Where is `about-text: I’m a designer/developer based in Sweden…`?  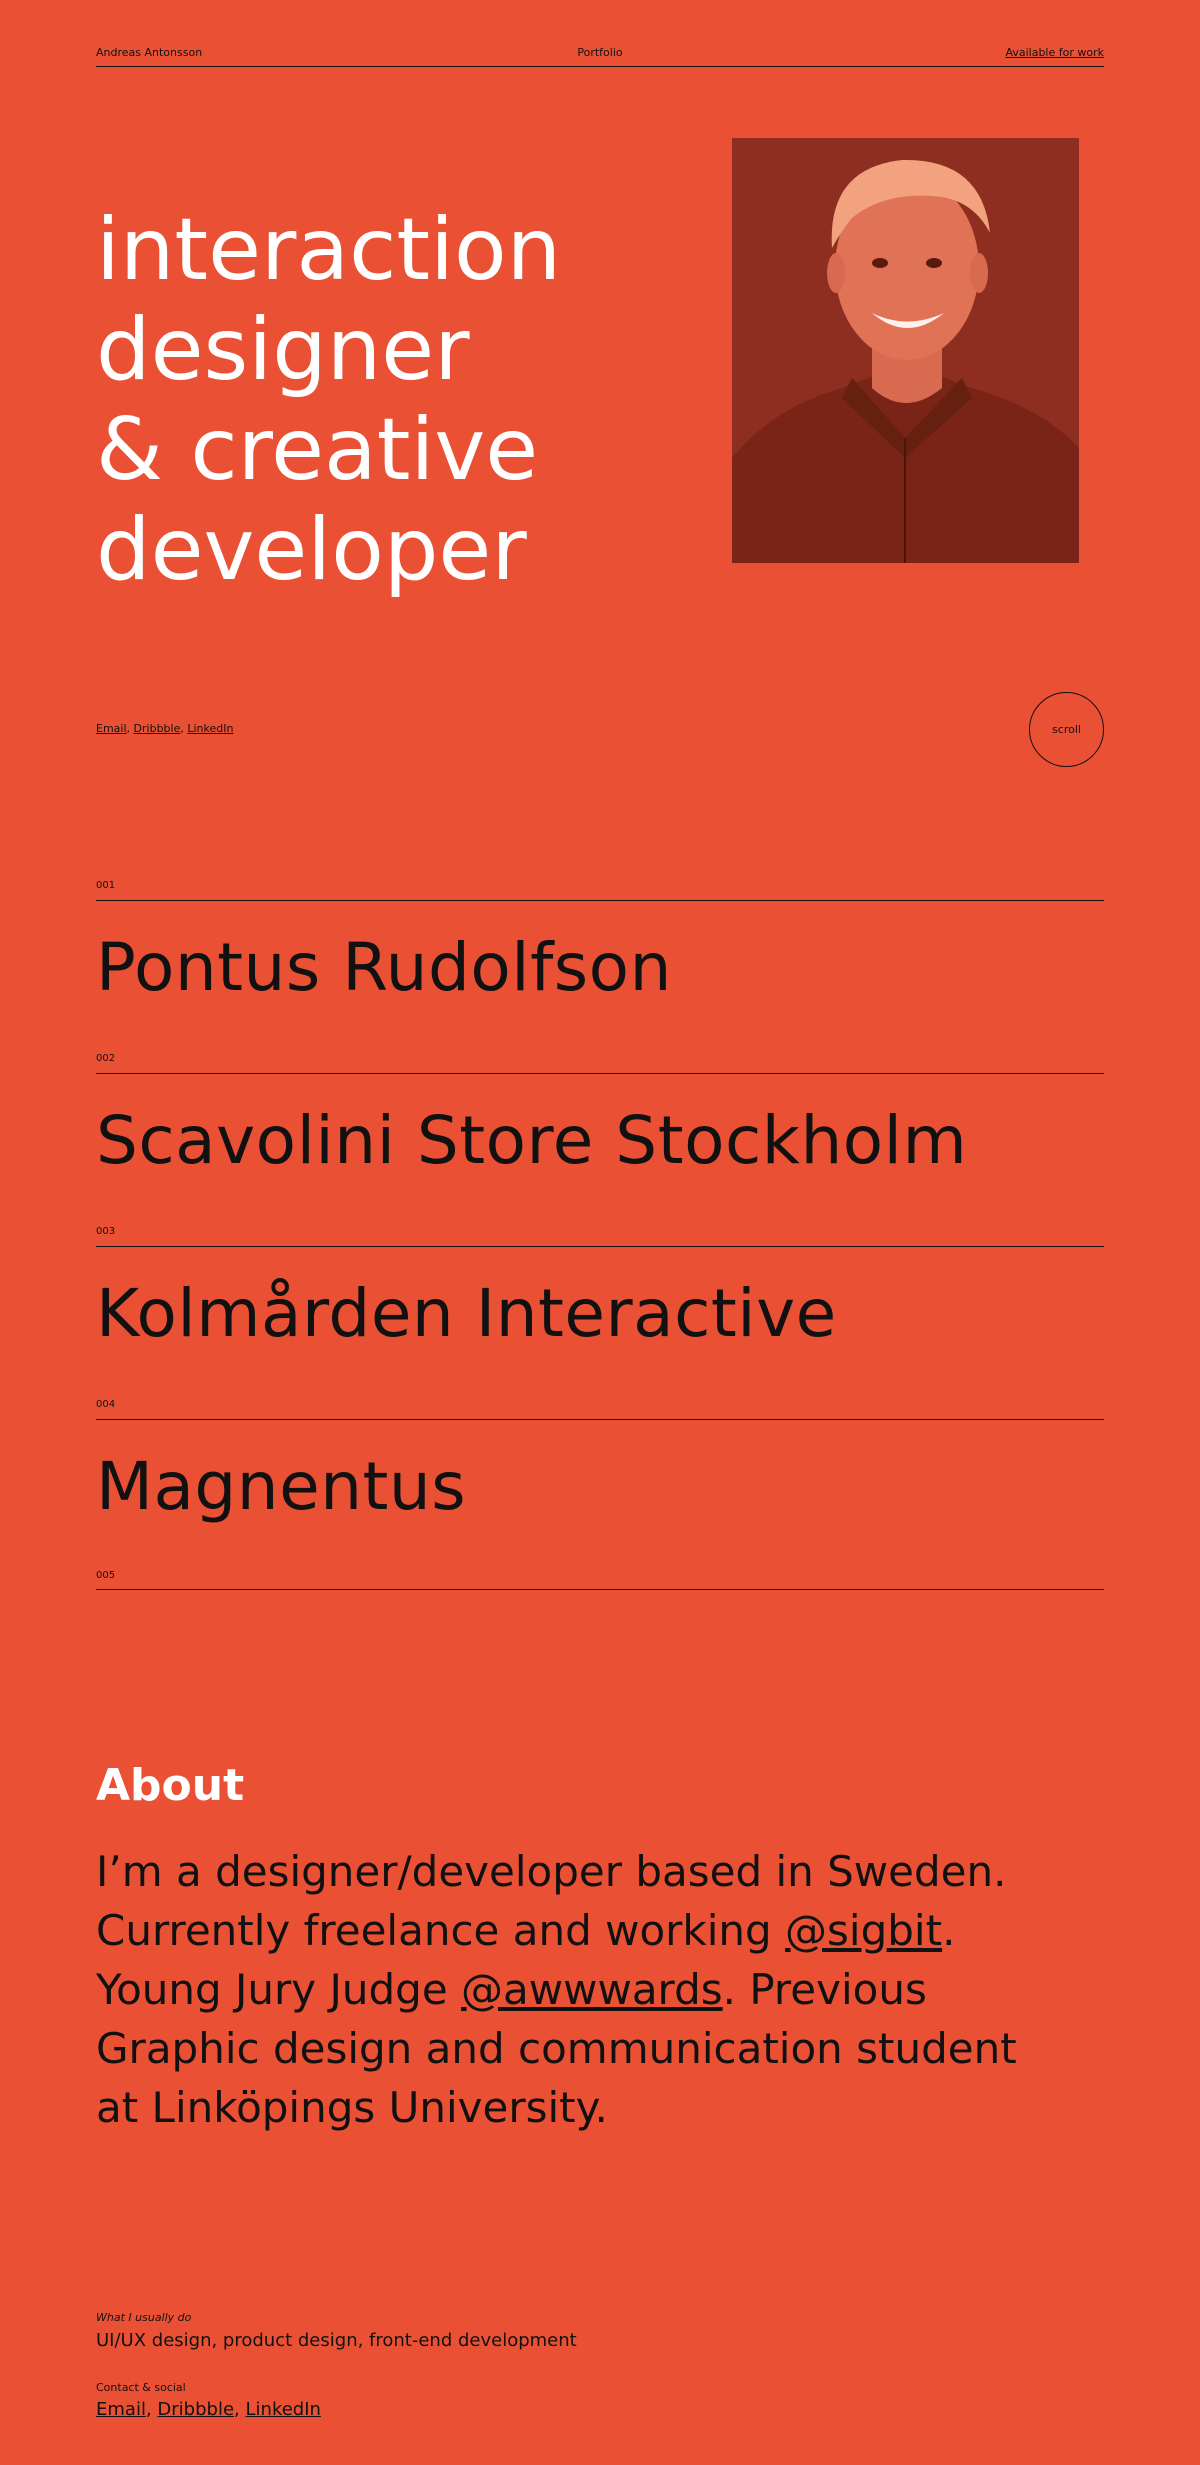 about-text: I’m a designer/developer based in Sweden… is located at coordinates (566, 1989).